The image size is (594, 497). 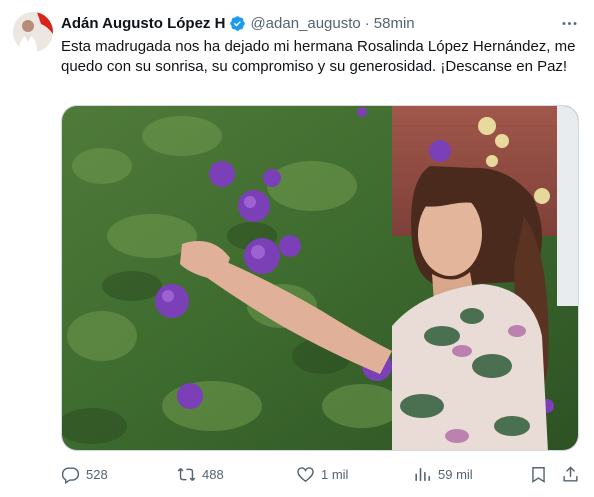 What do you see at coordinates (200, 474) in the screenshot?
I see `retweet-button: 488` at bounding box center [200, 474].